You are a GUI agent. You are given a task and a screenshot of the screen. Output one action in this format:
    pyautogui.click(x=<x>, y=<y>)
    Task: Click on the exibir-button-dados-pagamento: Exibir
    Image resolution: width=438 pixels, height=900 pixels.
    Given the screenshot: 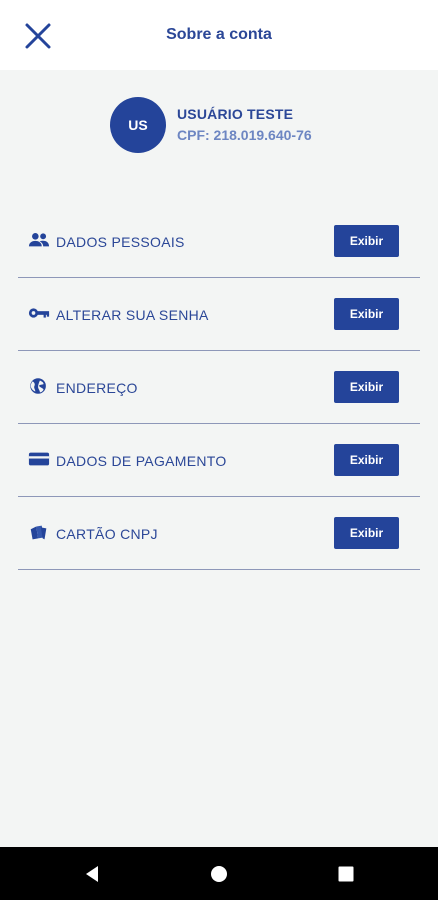 What is the action you would take?
    pyautogui.click(x=366, y=460)
    